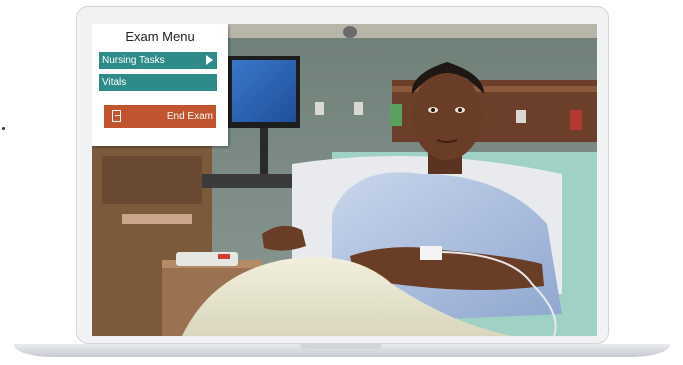 The width and height of the screenshot is (683, 365). I want to click on end-exam-button: End Exam, so click(160, 116).